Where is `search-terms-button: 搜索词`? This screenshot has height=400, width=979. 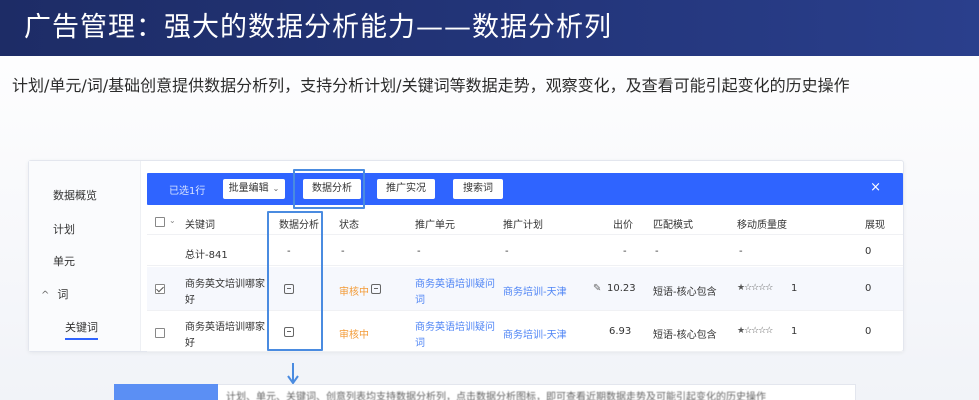
search-terms-button: 搜索词 is located at coordinates (478, 189).